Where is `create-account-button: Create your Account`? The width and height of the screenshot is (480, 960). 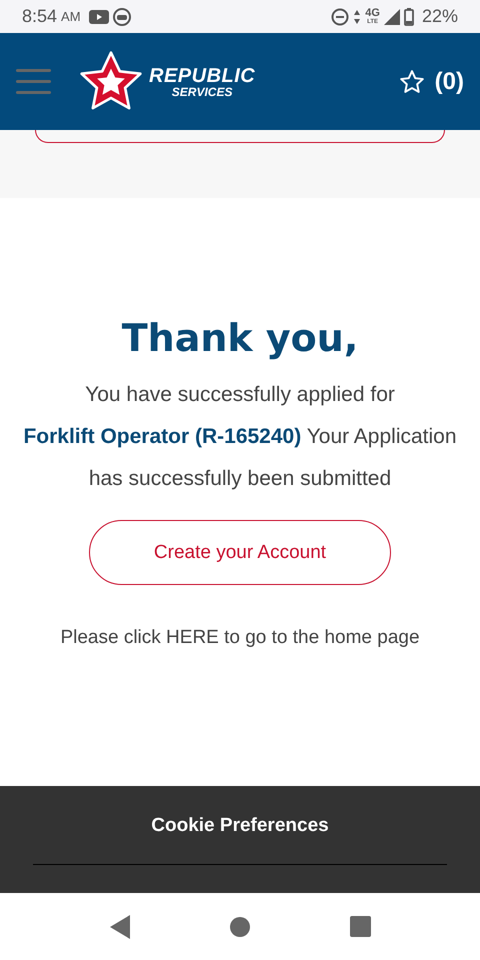
create-account-button: Create your Account is located at coordinates (240, 552).